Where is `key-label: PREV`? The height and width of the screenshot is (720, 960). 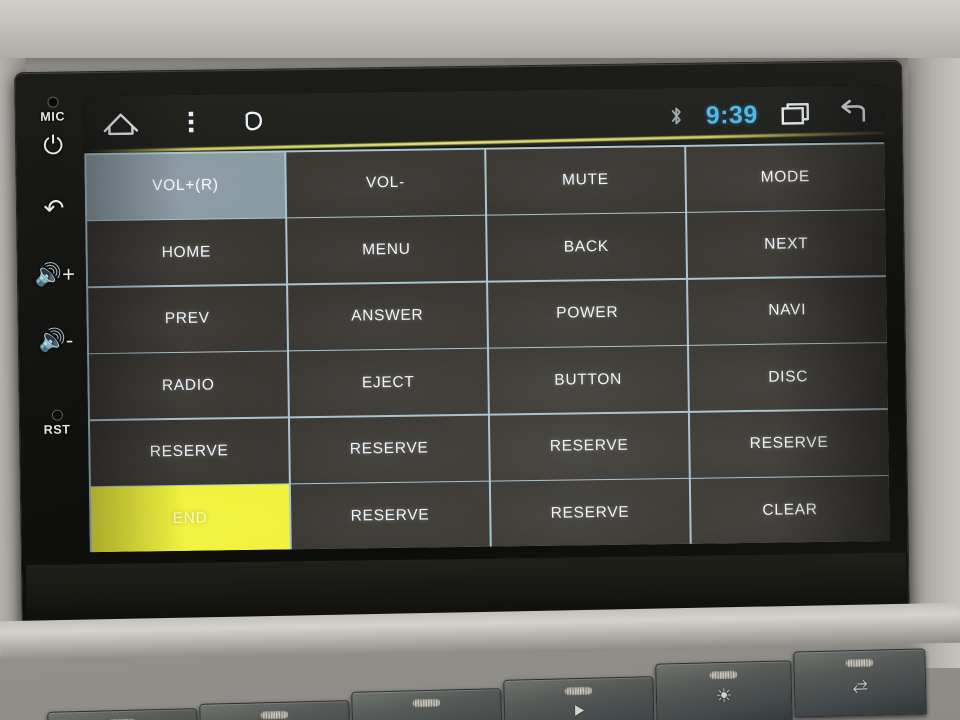 key-label: PREV is located at coordinates (187, 318).